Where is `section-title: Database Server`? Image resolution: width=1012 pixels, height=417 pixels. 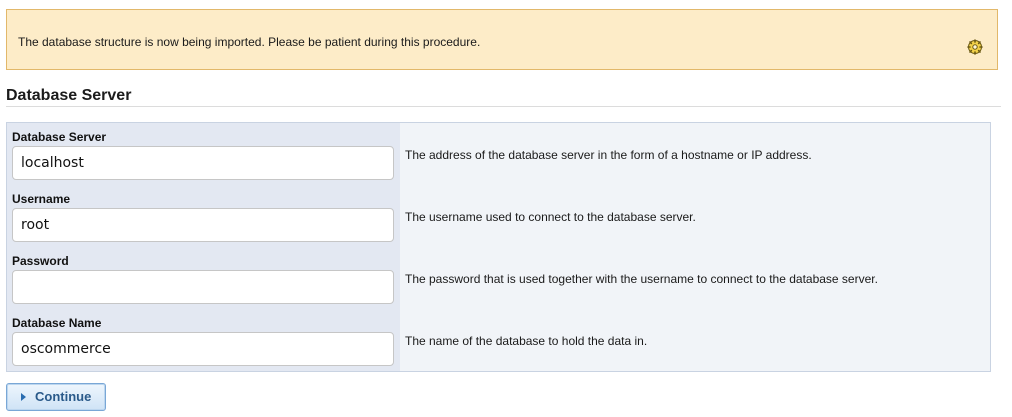 section-title: Database Server is located at coordinates (69, 95).